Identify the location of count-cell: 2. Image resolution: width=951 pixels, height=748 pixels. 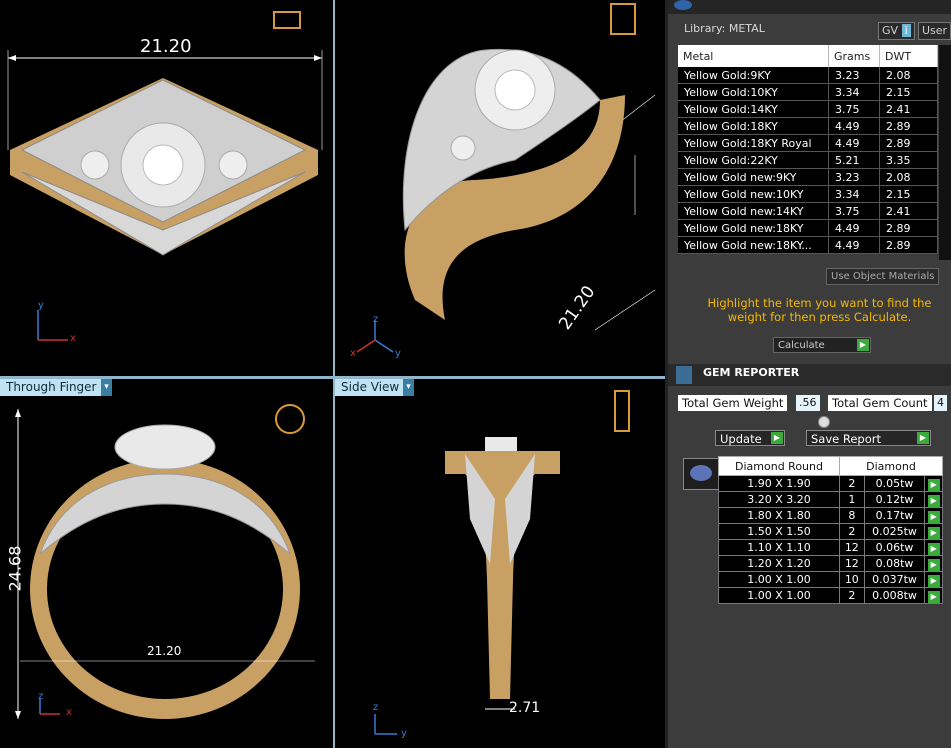
(852, 595).